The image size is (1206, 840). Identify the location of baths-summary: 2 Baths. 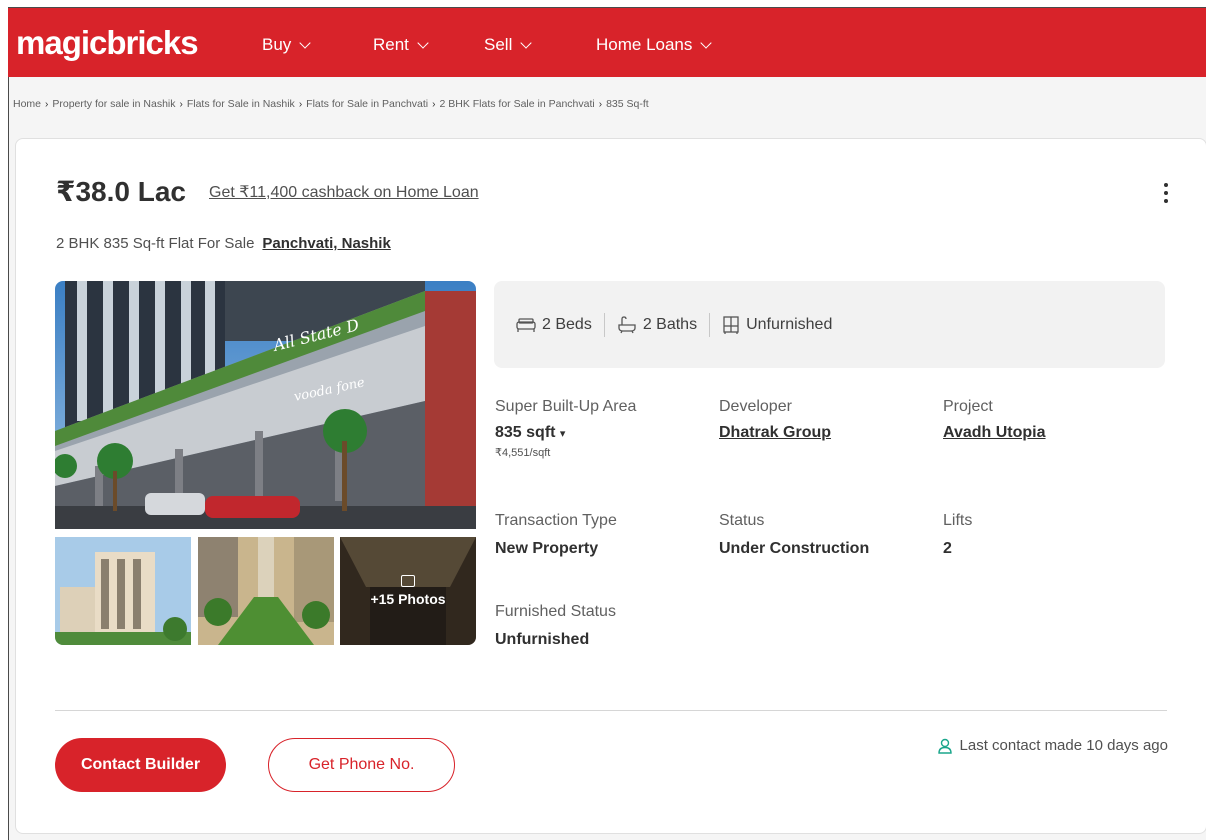
(657, 325).